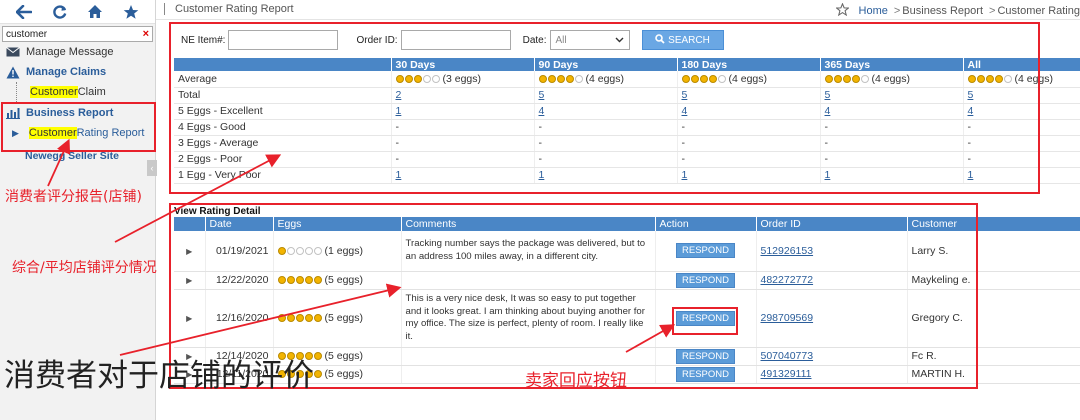 The height and width of the screenshot is (420, 1080). I want to click on home-icon, so click(95, 12).